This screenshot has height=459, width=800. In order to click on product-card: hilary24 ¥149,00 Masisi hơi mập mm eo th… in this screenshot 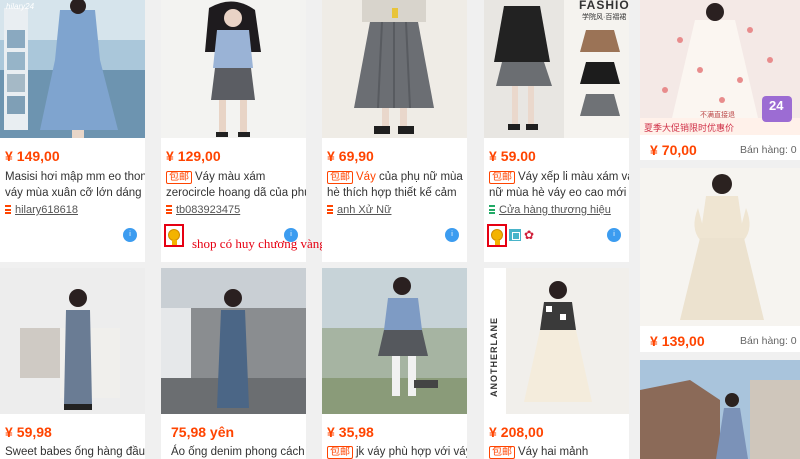, I will do `click(72, 131)`.